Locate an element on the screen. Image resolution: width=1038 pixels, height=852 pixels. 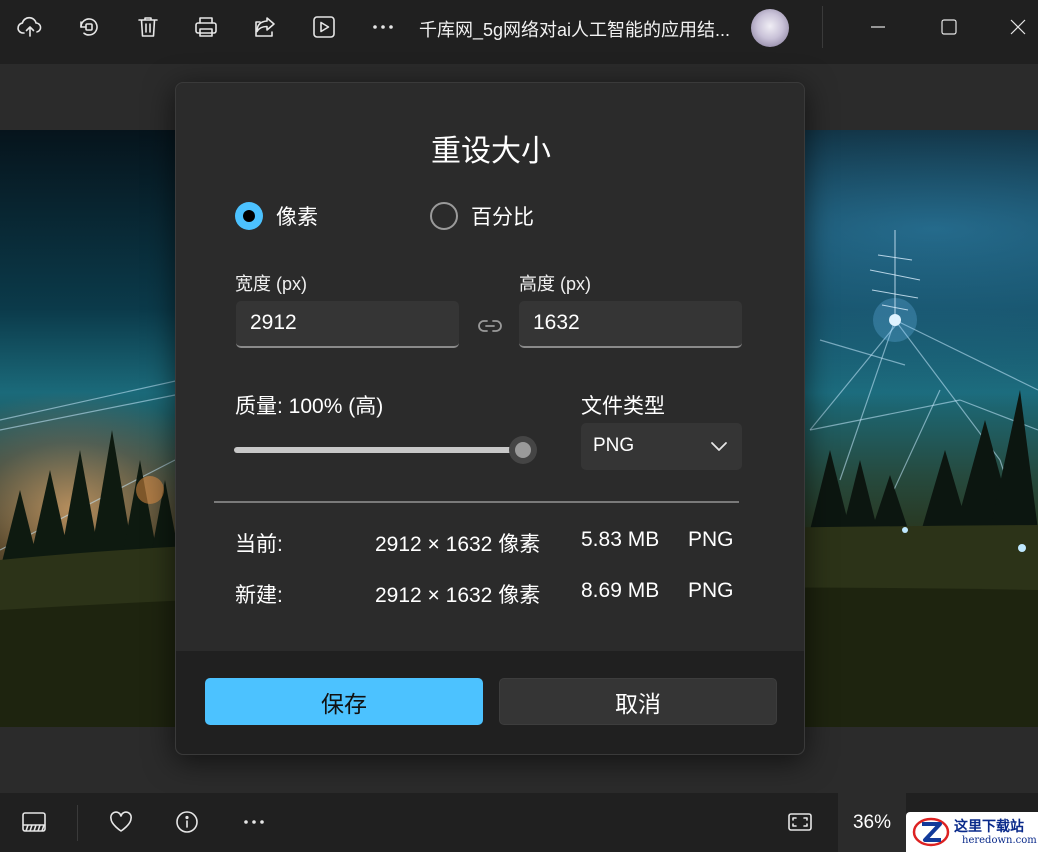
radio-percent-label: 百分比 is located at coordinates (502, 217).